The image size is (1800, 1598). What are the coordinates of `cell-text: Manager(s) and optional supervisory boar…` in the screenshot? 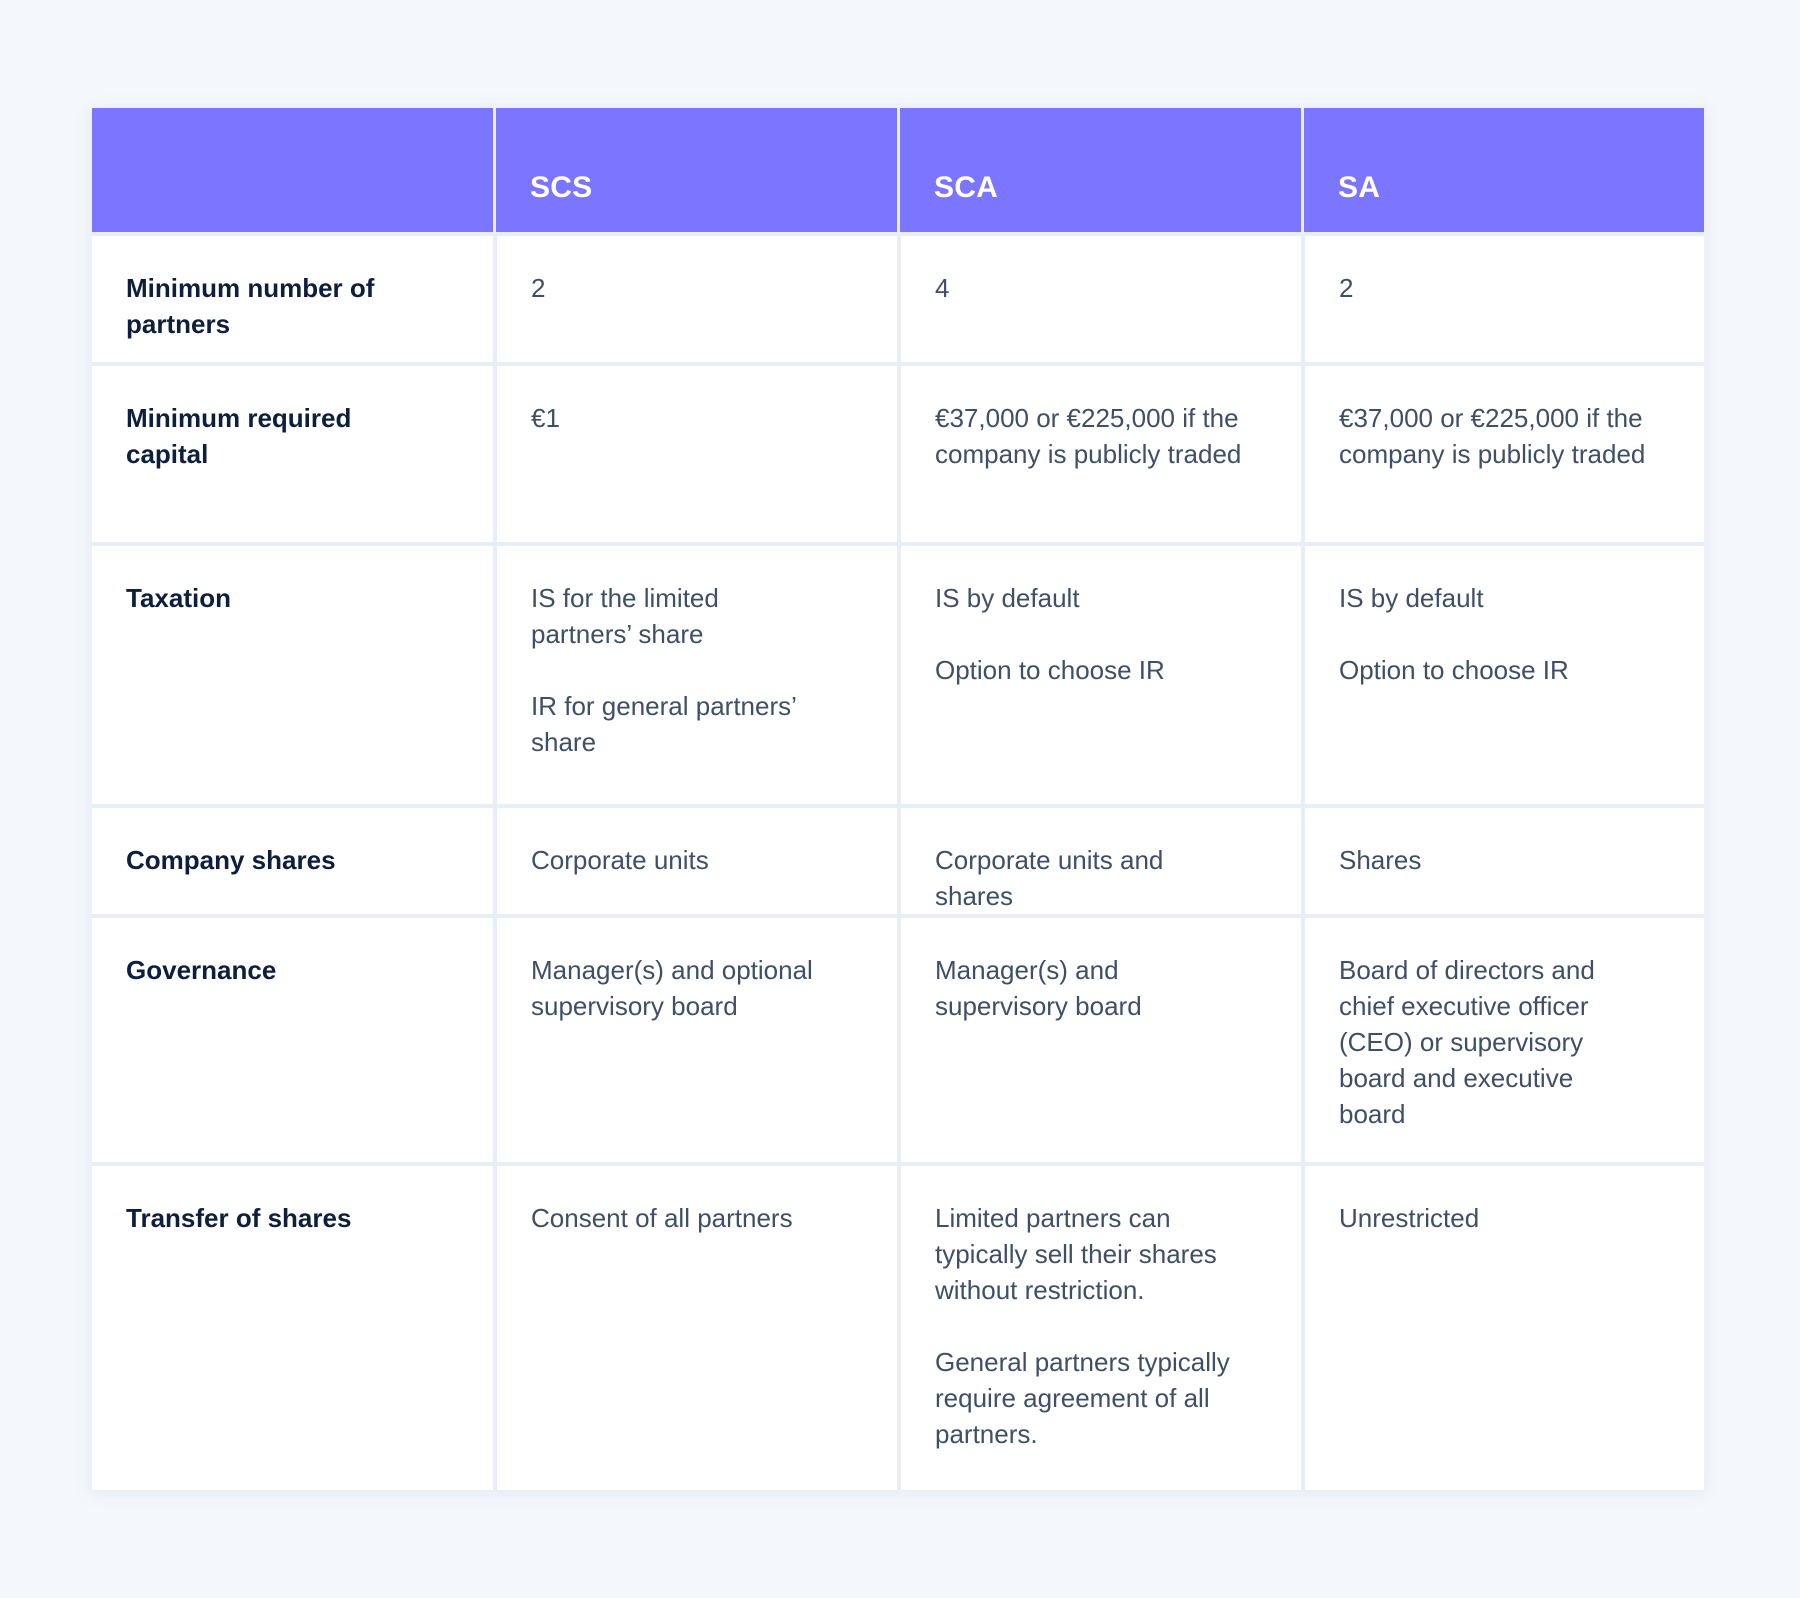 It's located at (672, 988).